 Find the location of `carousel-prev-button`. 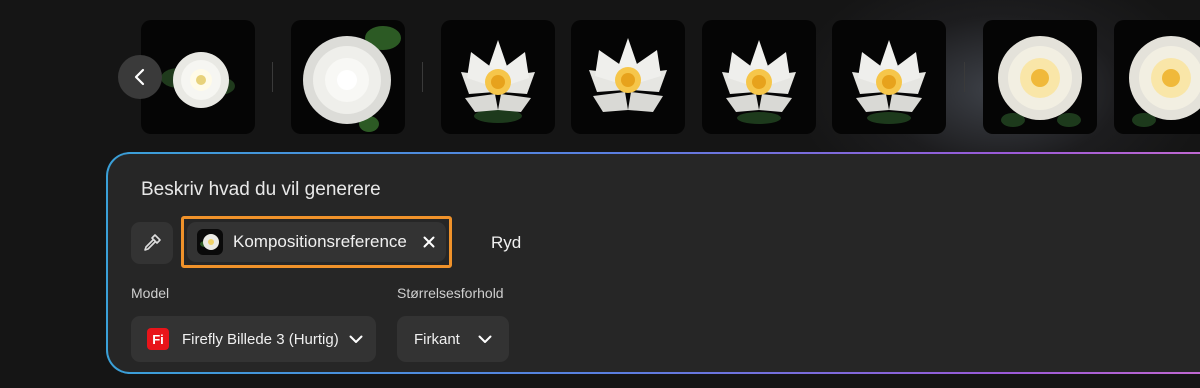

carousel-prev-button is located at coordinates (140, 77).